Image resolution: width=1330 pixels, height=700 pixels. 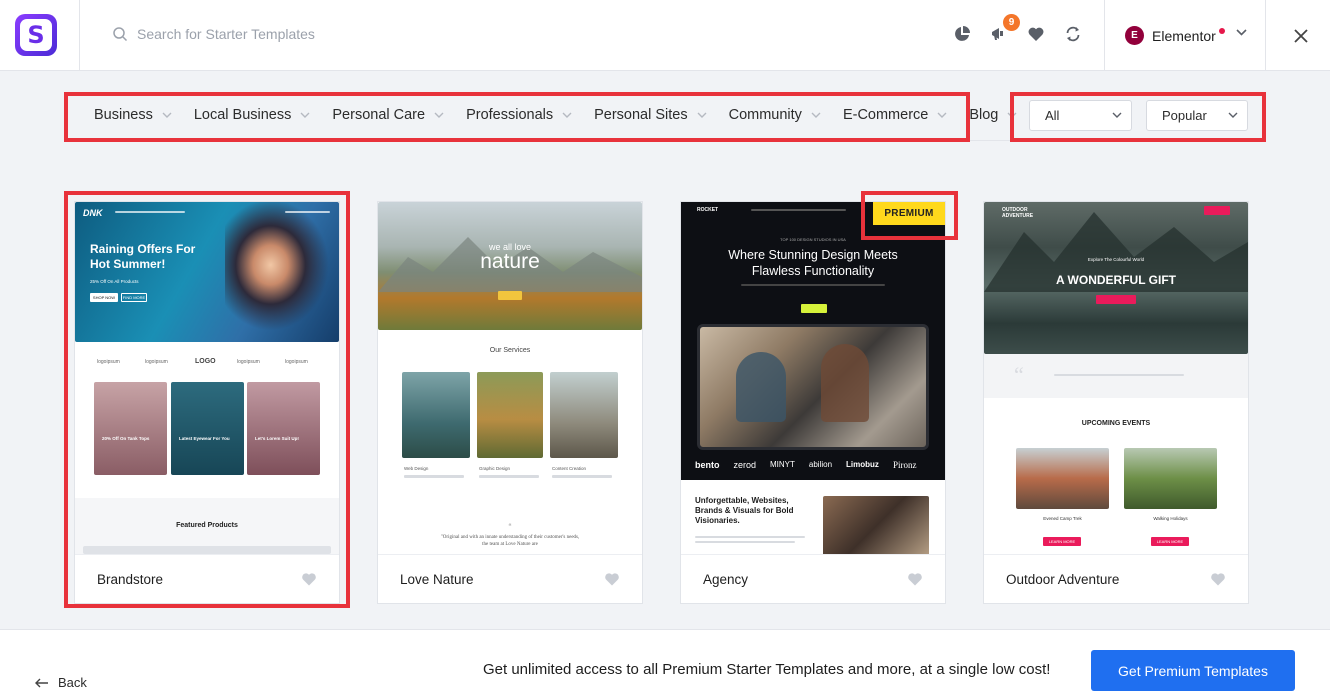 What do you see at coordinates (337, 34) in the screenshot?
I see `search-input` at bounding box center [337, 34].